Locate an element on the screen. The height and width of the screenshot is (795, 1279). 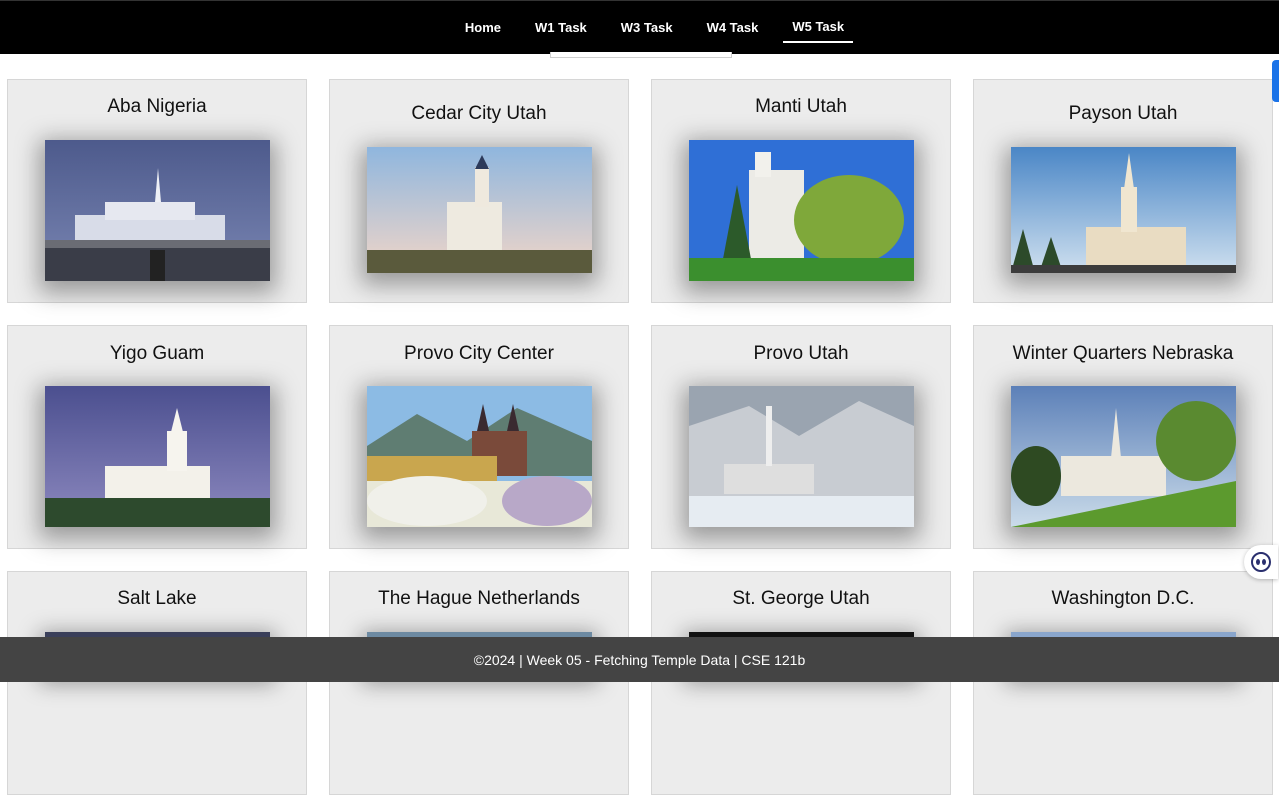
temple-card: Provo Utah is located at coordinates (801, 437).